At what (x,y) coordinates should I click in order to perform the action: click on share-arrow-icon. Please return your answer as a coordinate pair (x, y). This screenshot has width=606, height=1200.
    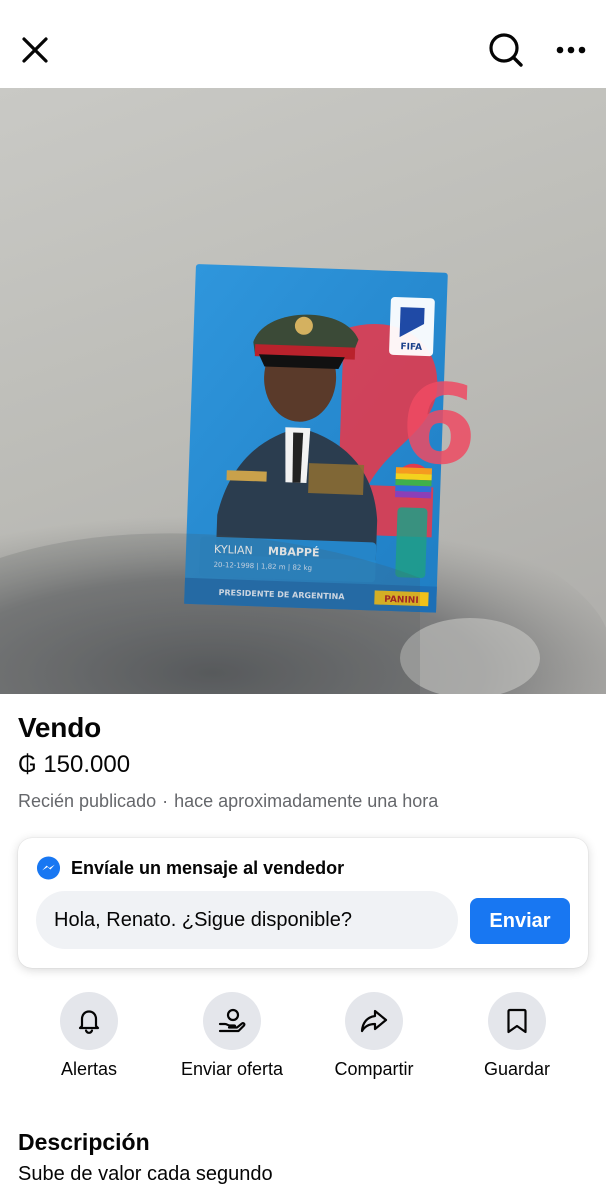
    Looking at the image, I should click on (374, 1021).